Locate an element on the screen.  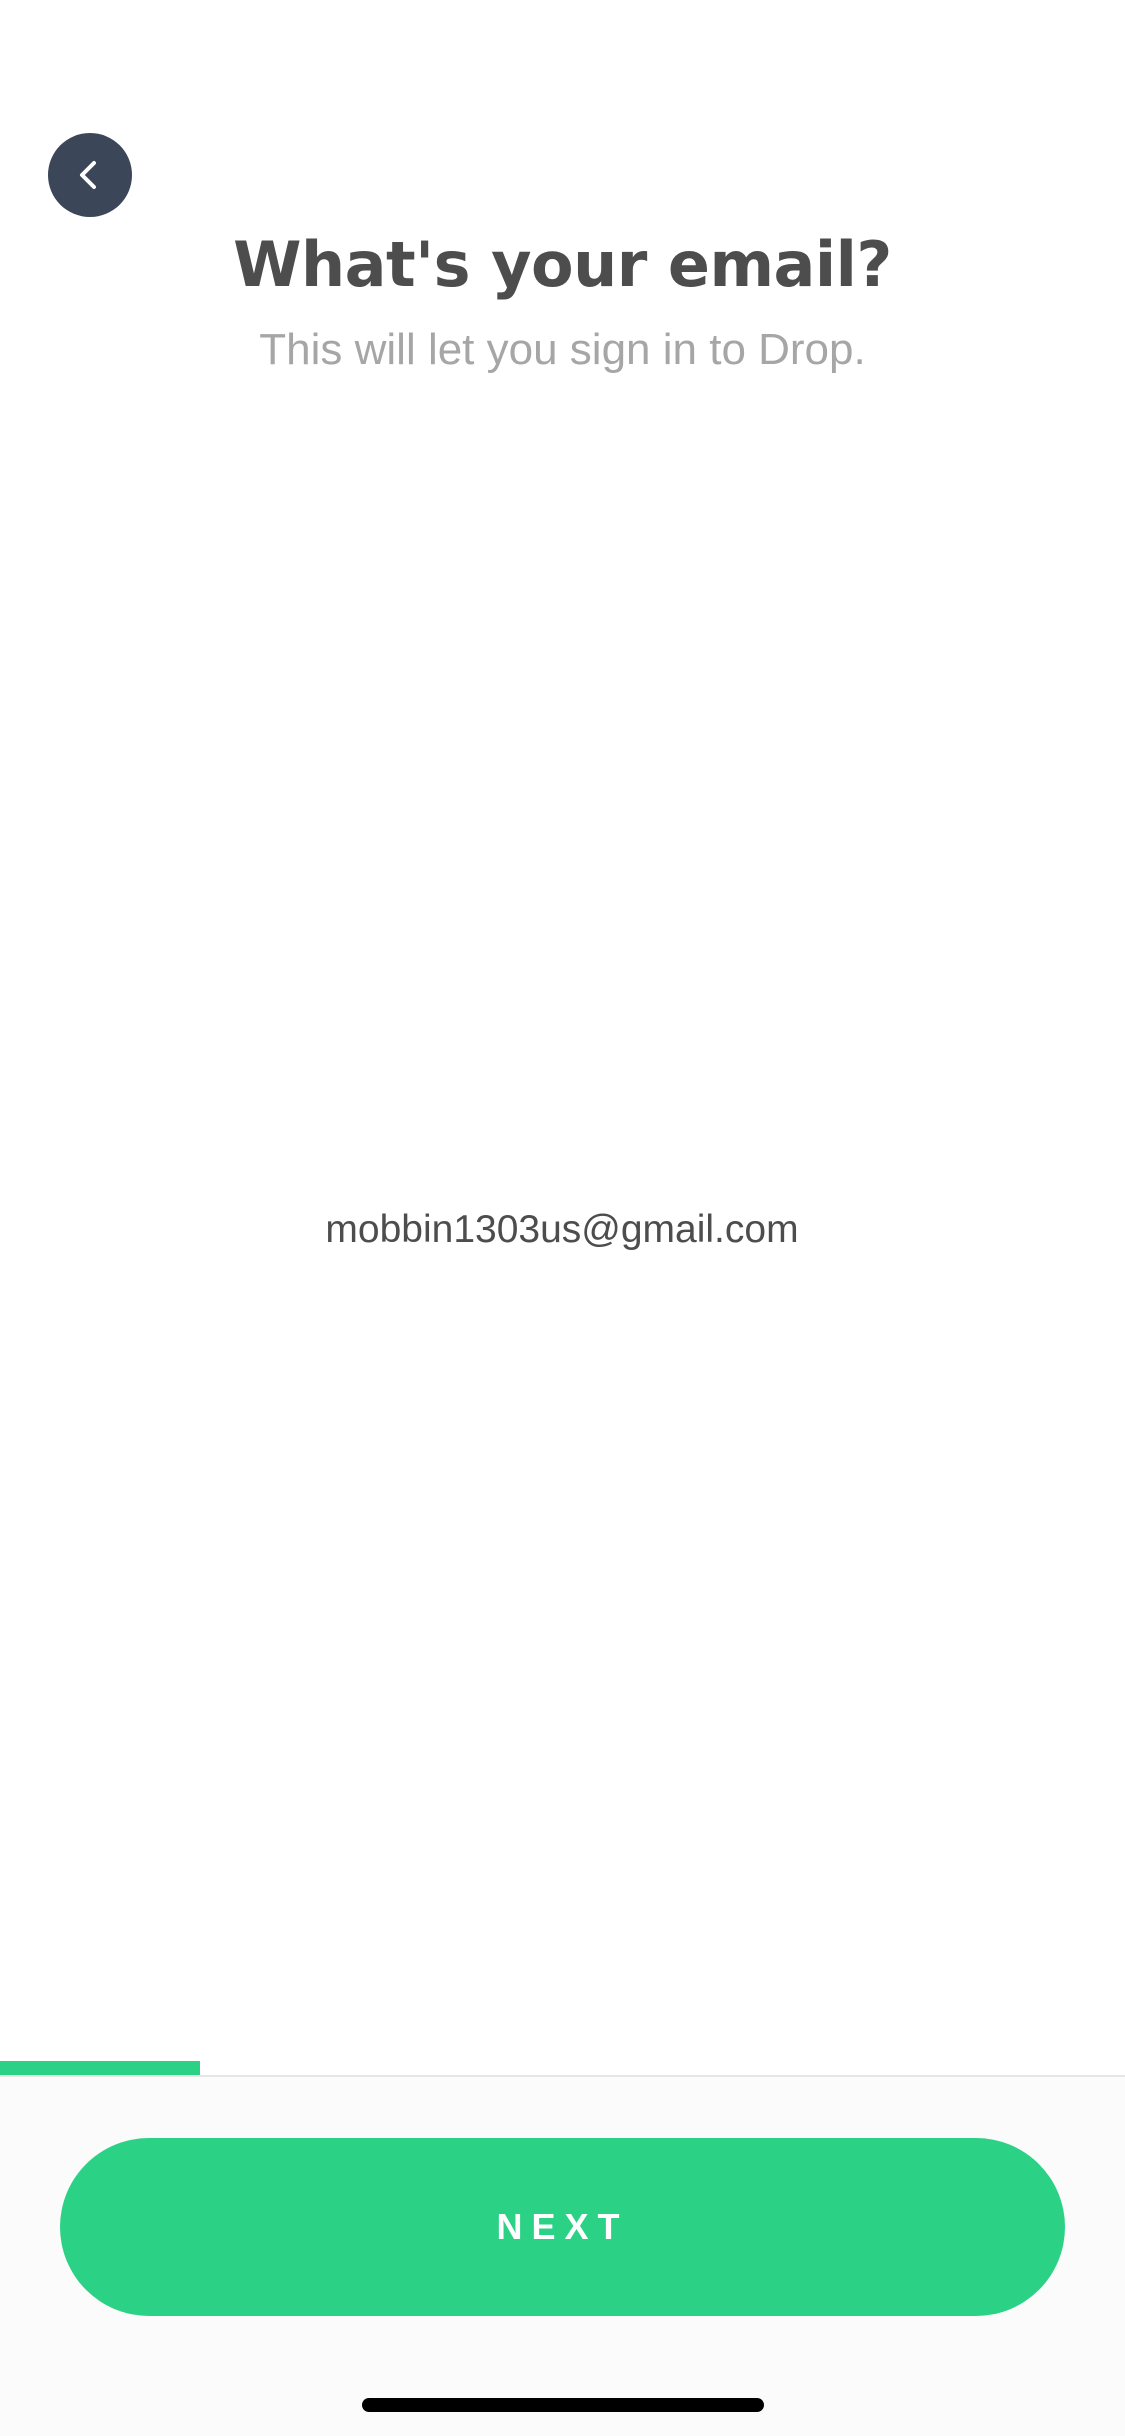
progress-bar is located at coordinates (100, 2068).